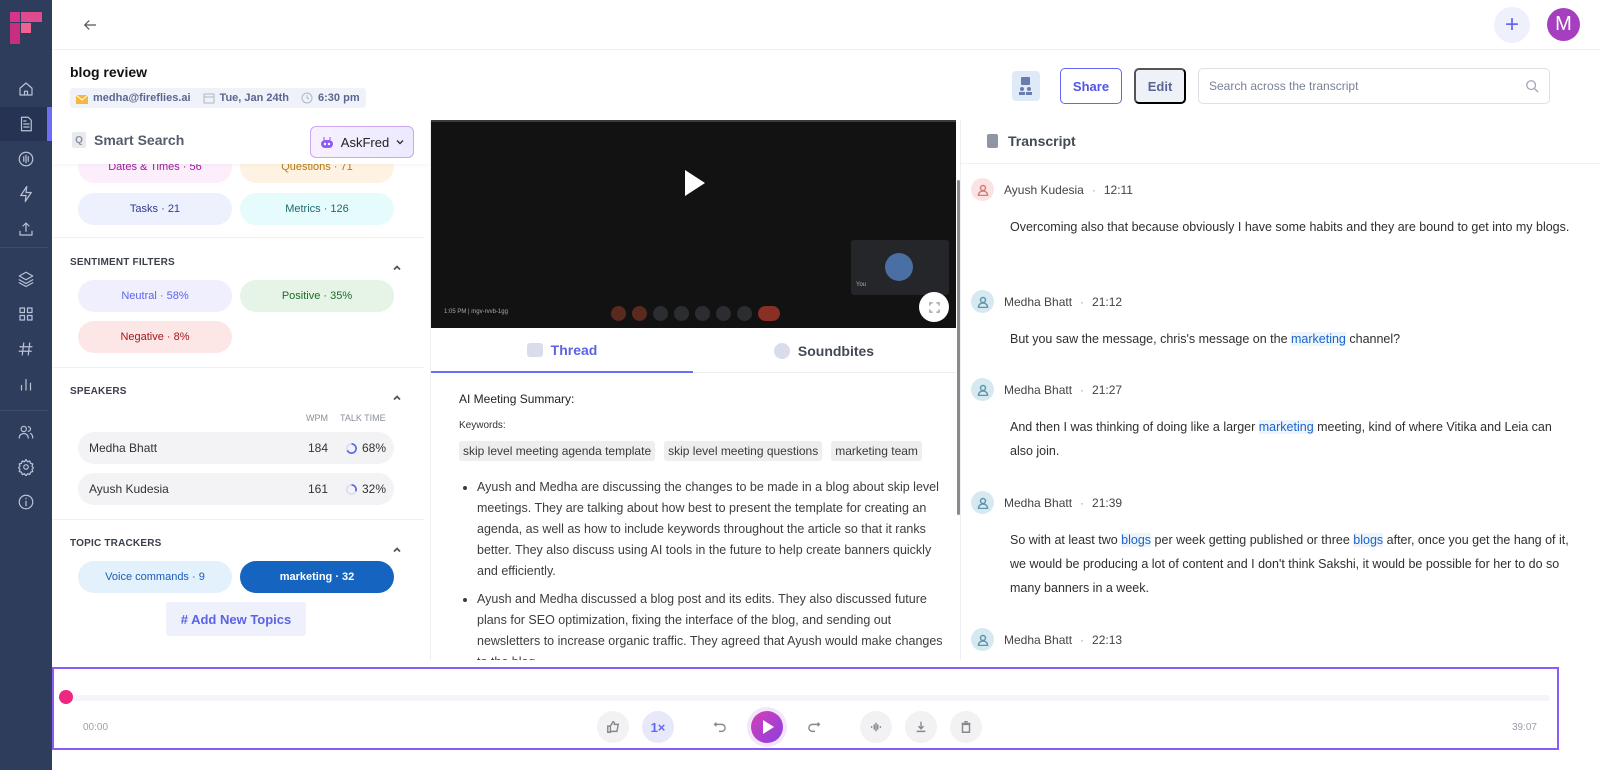  What do you see at coordinates (26, 314) in the screenshot?
I see `sidebar-item-apps` at bounding box center [26, 314].